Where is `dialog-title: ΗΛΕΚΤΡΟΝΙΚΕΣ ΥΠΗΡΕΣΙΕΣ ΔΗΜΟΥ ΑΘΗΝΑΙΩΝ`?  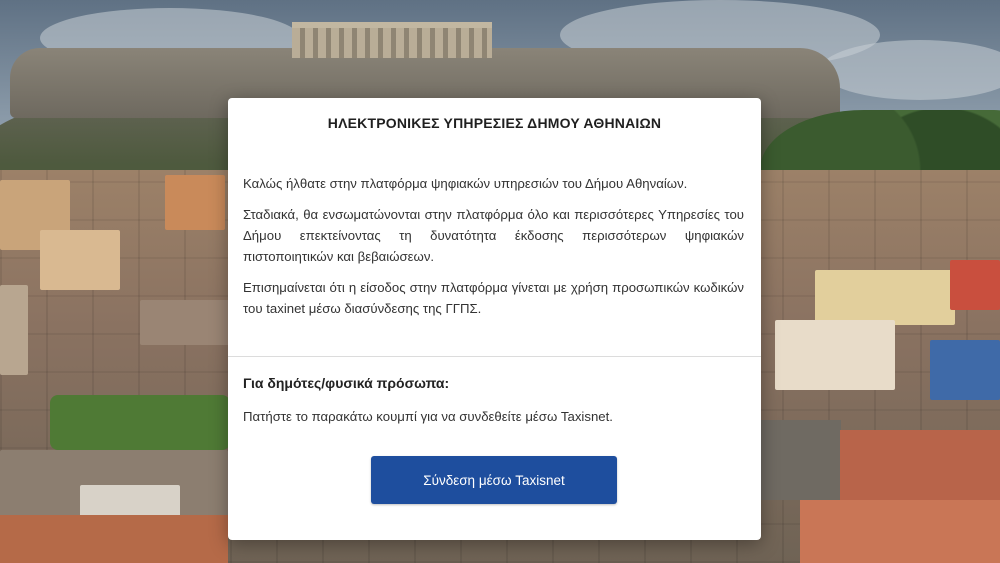
dialog-title: ΗΛΕΚΤΡΟΝΙΚΕΣ ΥΠΗΡΕΣΙΕΣ ΔΗΜΟΥ ΑΘΗΝΑΙΩΝ is located at coordinates (494, 123).